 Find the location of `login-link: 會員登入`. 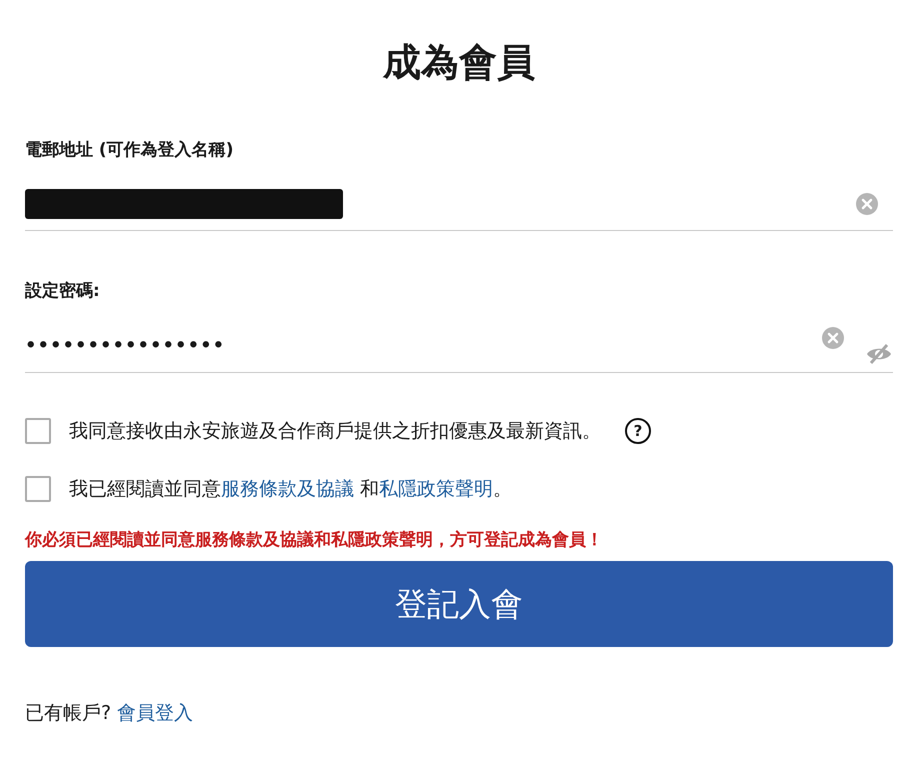

login-link: 會員登入 is located at coordinates (155, 713).